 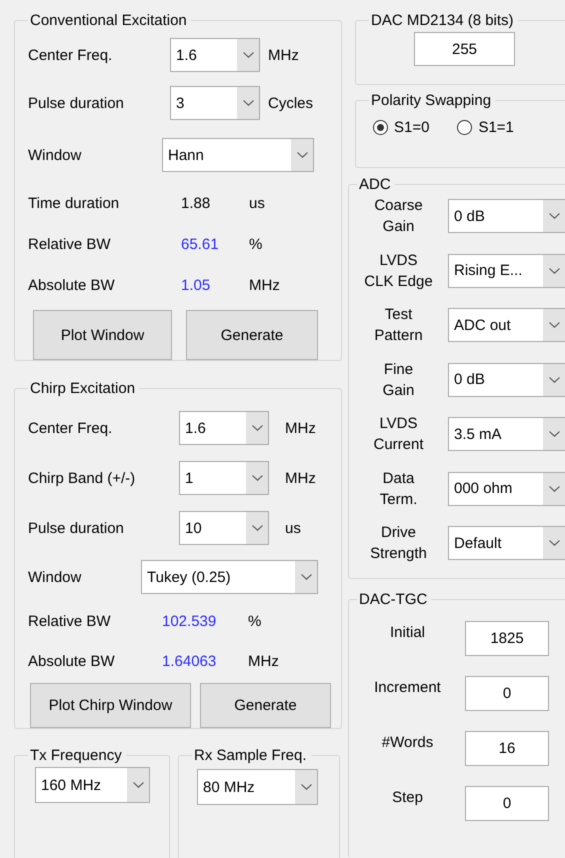 What do you see at coordinates (190, 621) in the screenshot?
I see `readout-value: 102.539` at bounding box center [190, 621].